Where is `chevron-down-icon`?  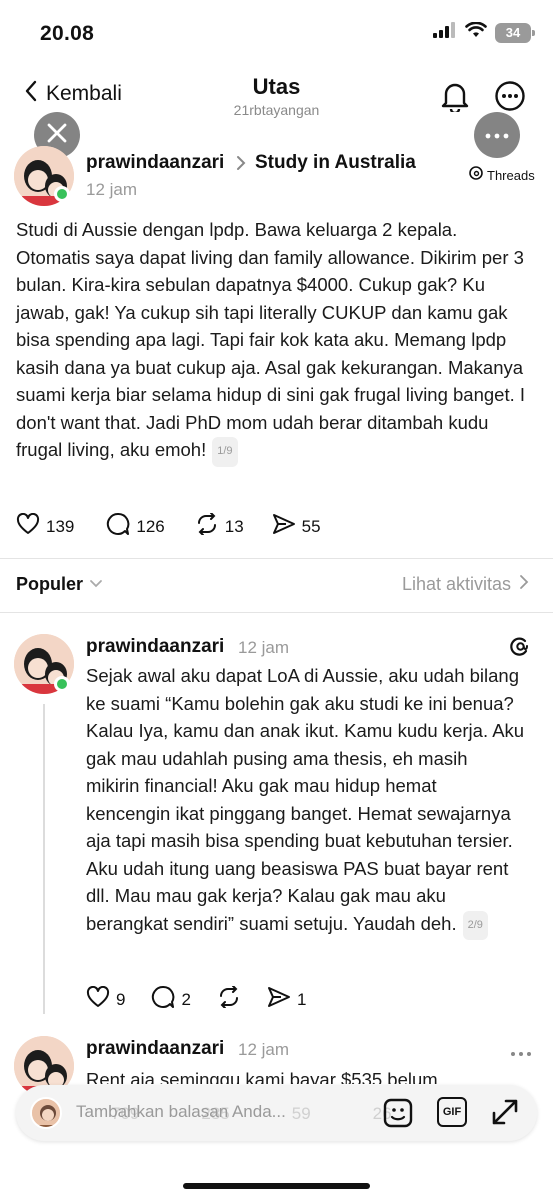 chevron-down-icon is located at coordinates (96, 585).